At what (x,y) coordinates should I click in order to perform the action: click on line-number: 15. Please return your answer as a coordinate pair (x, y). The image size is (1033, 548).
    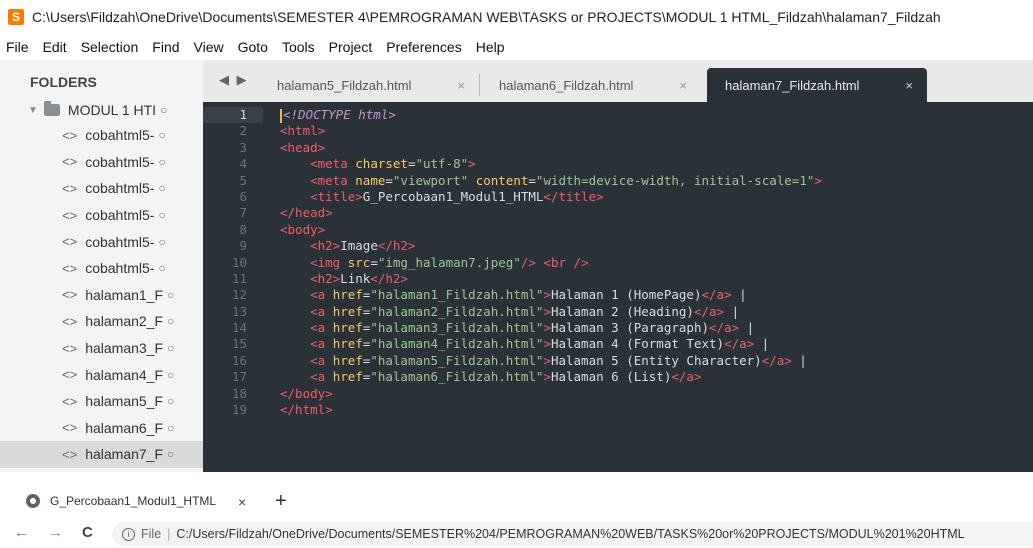
    Looking at the image, I should click on (239, 344).